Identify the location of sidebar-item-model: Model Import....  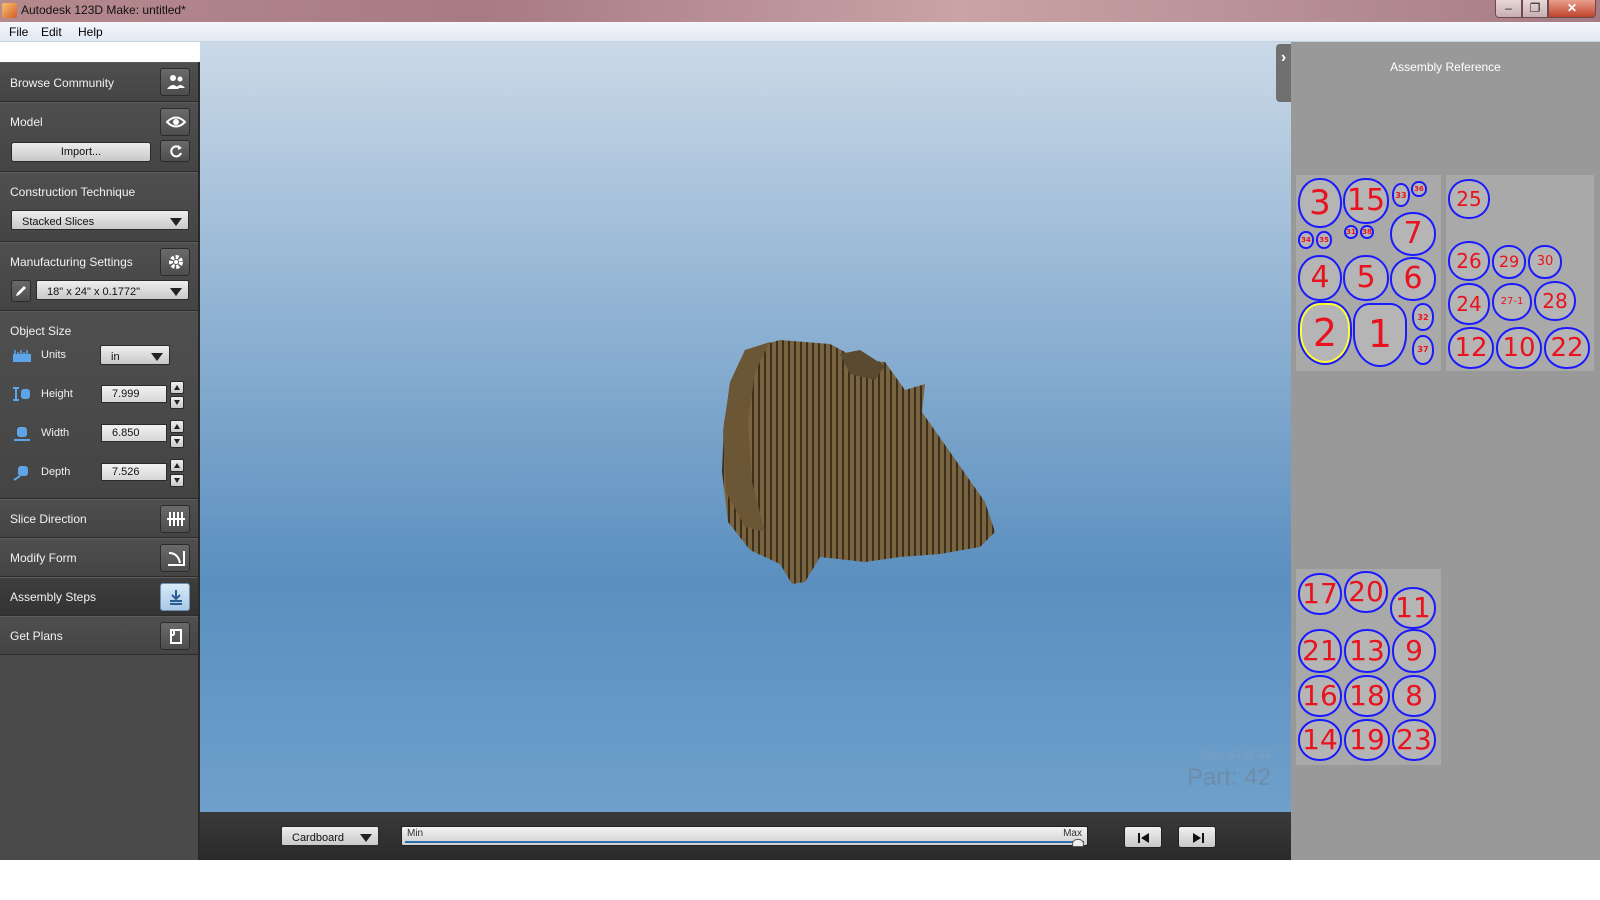
(99, 137).